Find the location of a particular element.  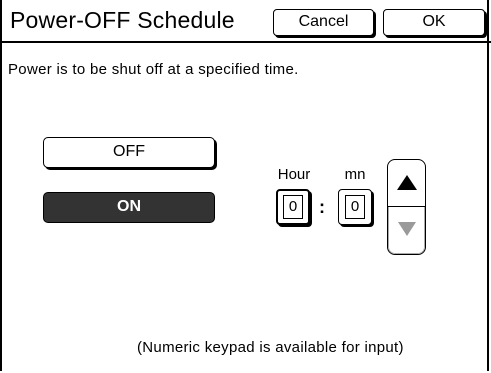

keypad-hint: (Numeric keypad is available for input) is located at coordinates (270, 347).